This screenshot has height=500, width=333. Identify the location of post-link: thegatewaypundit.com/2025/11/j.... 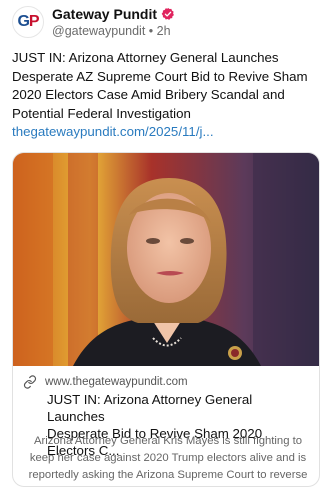
(164, 131).